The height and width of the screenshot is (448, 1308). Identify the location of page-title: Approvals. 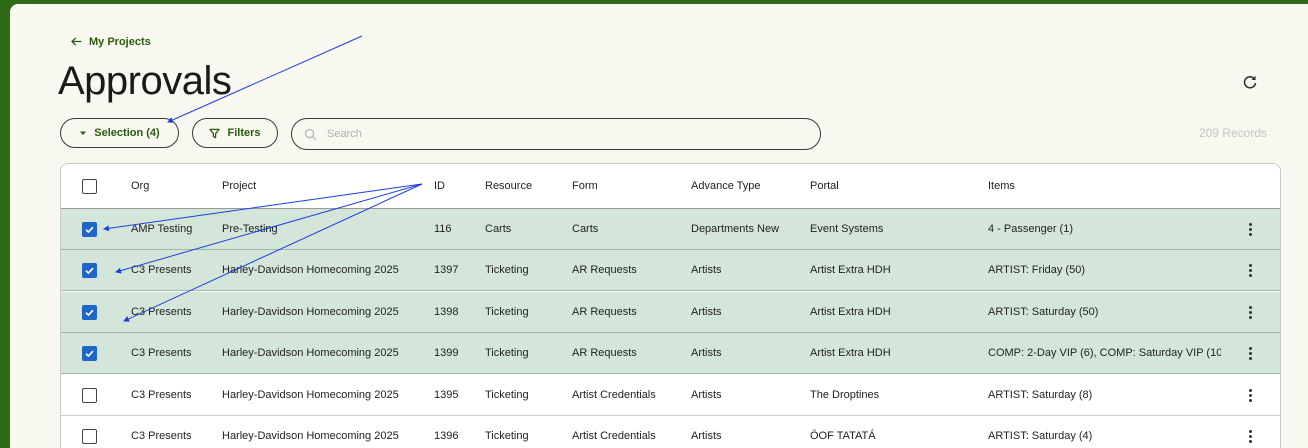
(145, 81).